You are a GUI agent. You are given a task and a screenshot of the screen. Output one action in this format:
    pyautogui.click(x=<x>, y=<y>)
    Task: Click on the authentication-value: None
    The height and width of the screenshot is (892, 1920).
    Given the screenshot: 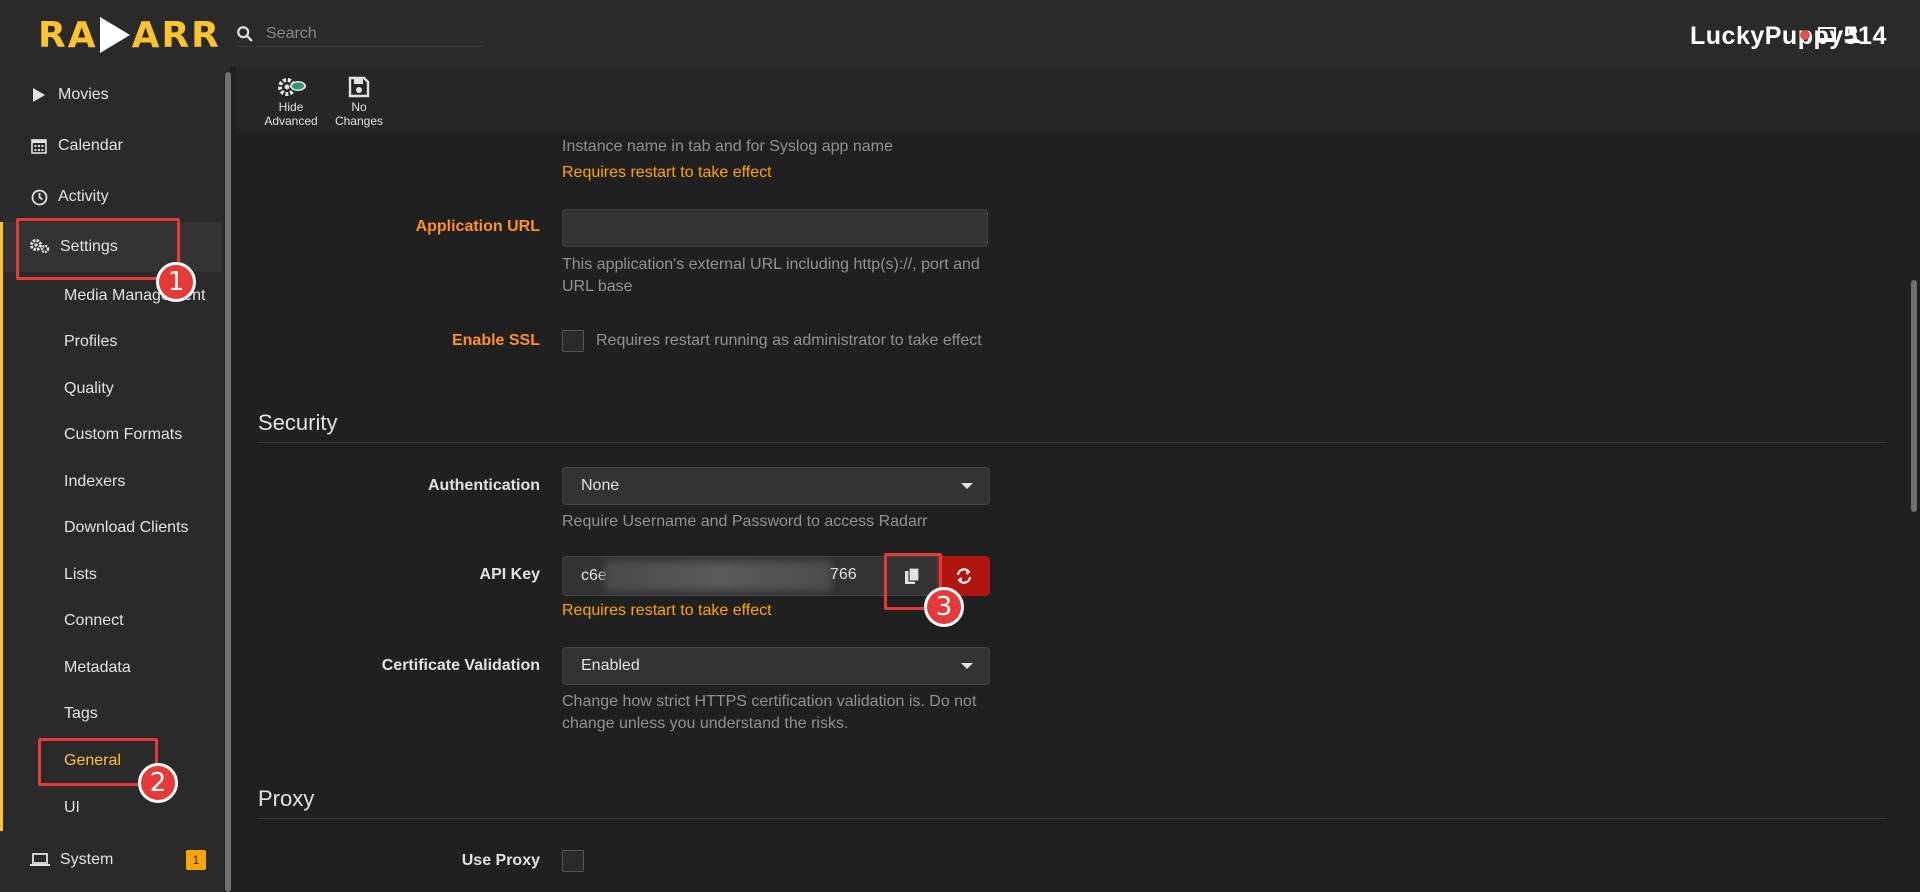 What is the action you would take?
    pyautogui.click(x=600, y=485)
    